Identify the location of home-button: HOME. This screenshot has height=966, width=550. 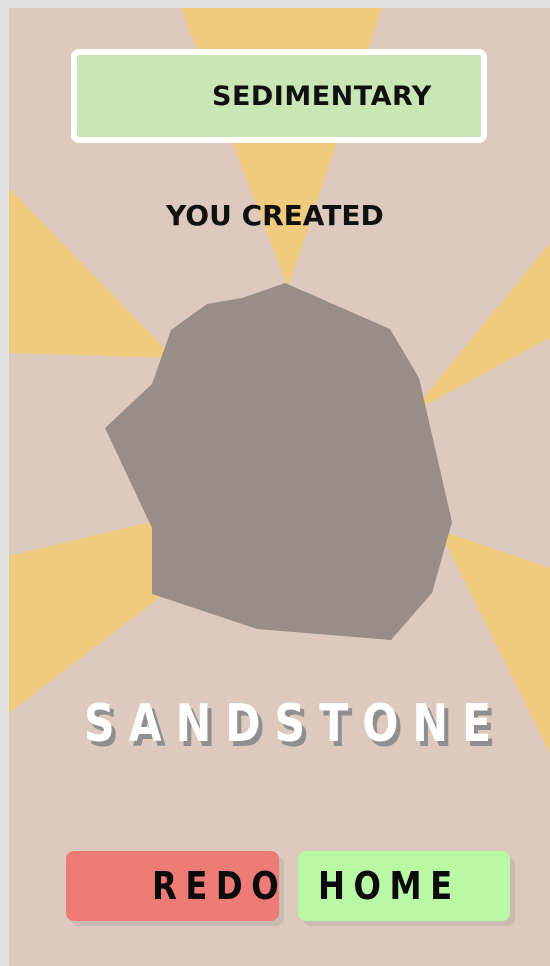
(404, 886).